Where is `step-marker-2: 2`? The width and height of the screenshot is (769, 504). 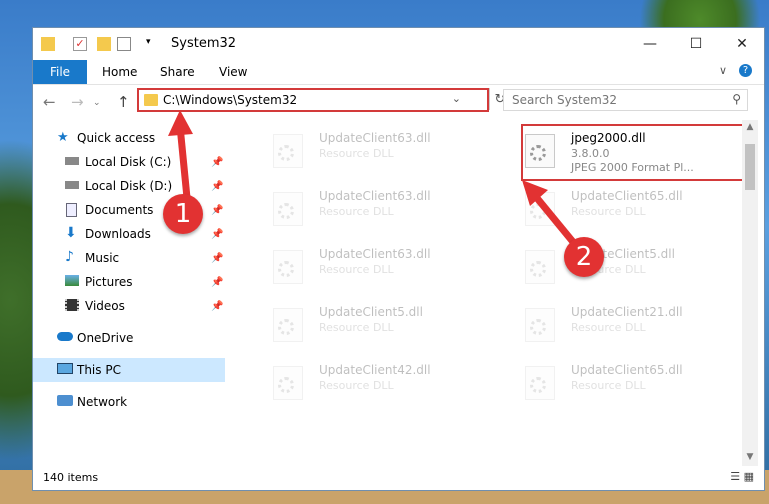
step-marker-2: 2 is located at coordinates (584, 257).